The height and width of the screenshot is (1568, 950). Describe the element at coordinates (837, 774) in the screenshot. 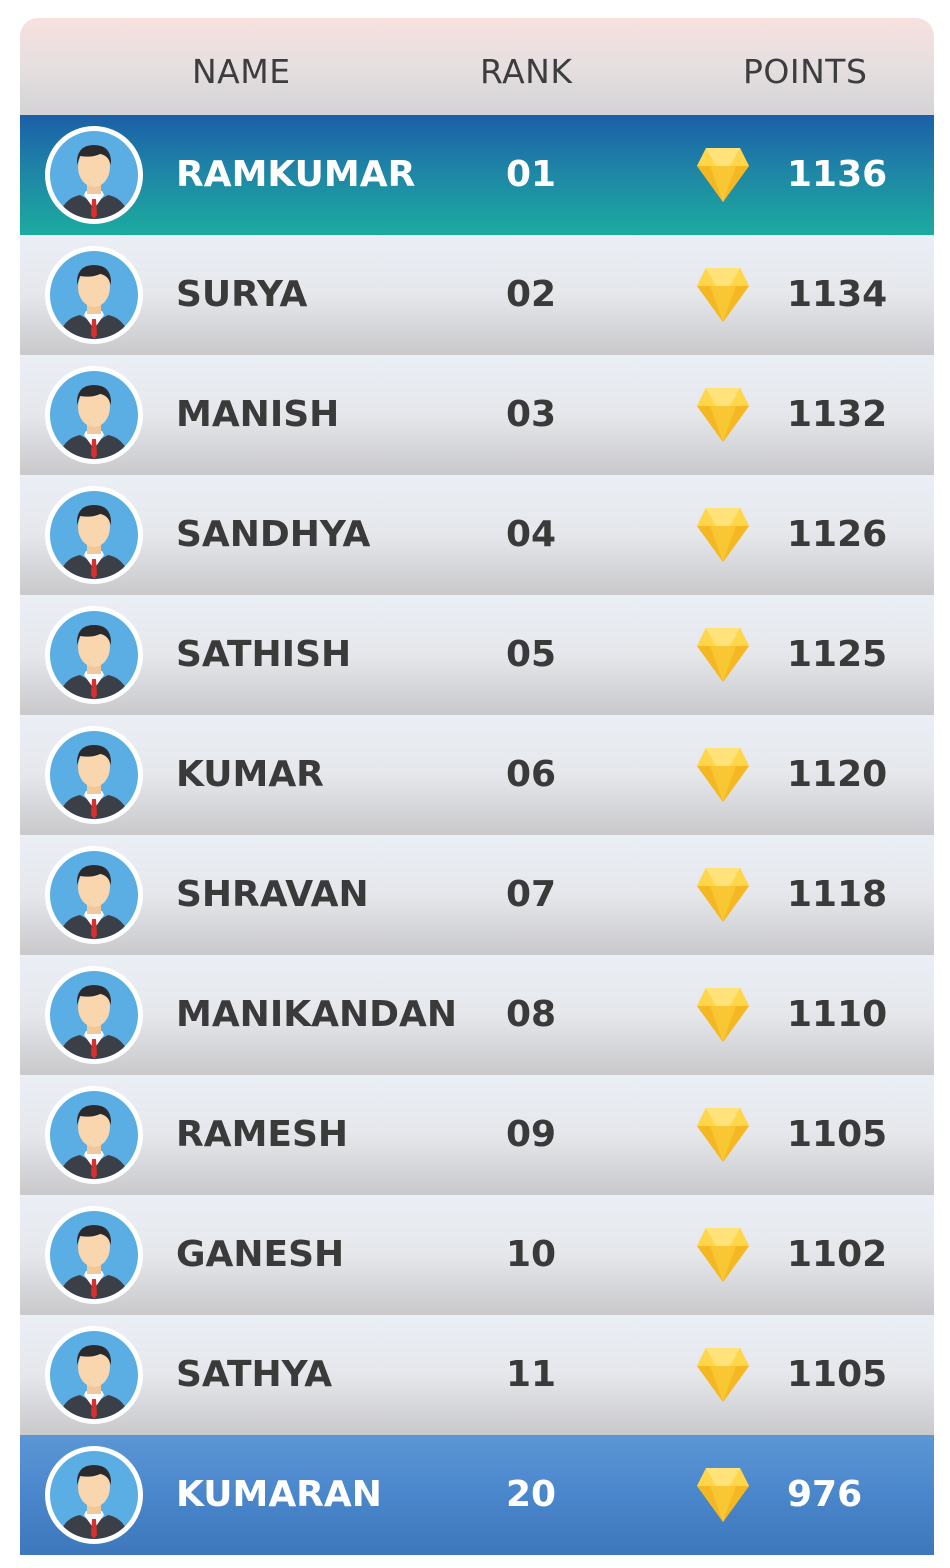

I see `player-points: 1120` at that location.